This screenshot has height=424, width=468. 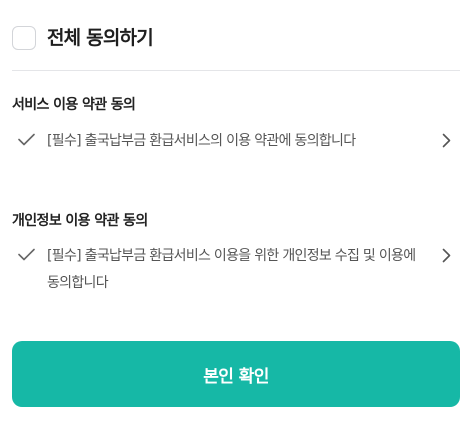 I want to click on divider, so click(x=236, y=70).